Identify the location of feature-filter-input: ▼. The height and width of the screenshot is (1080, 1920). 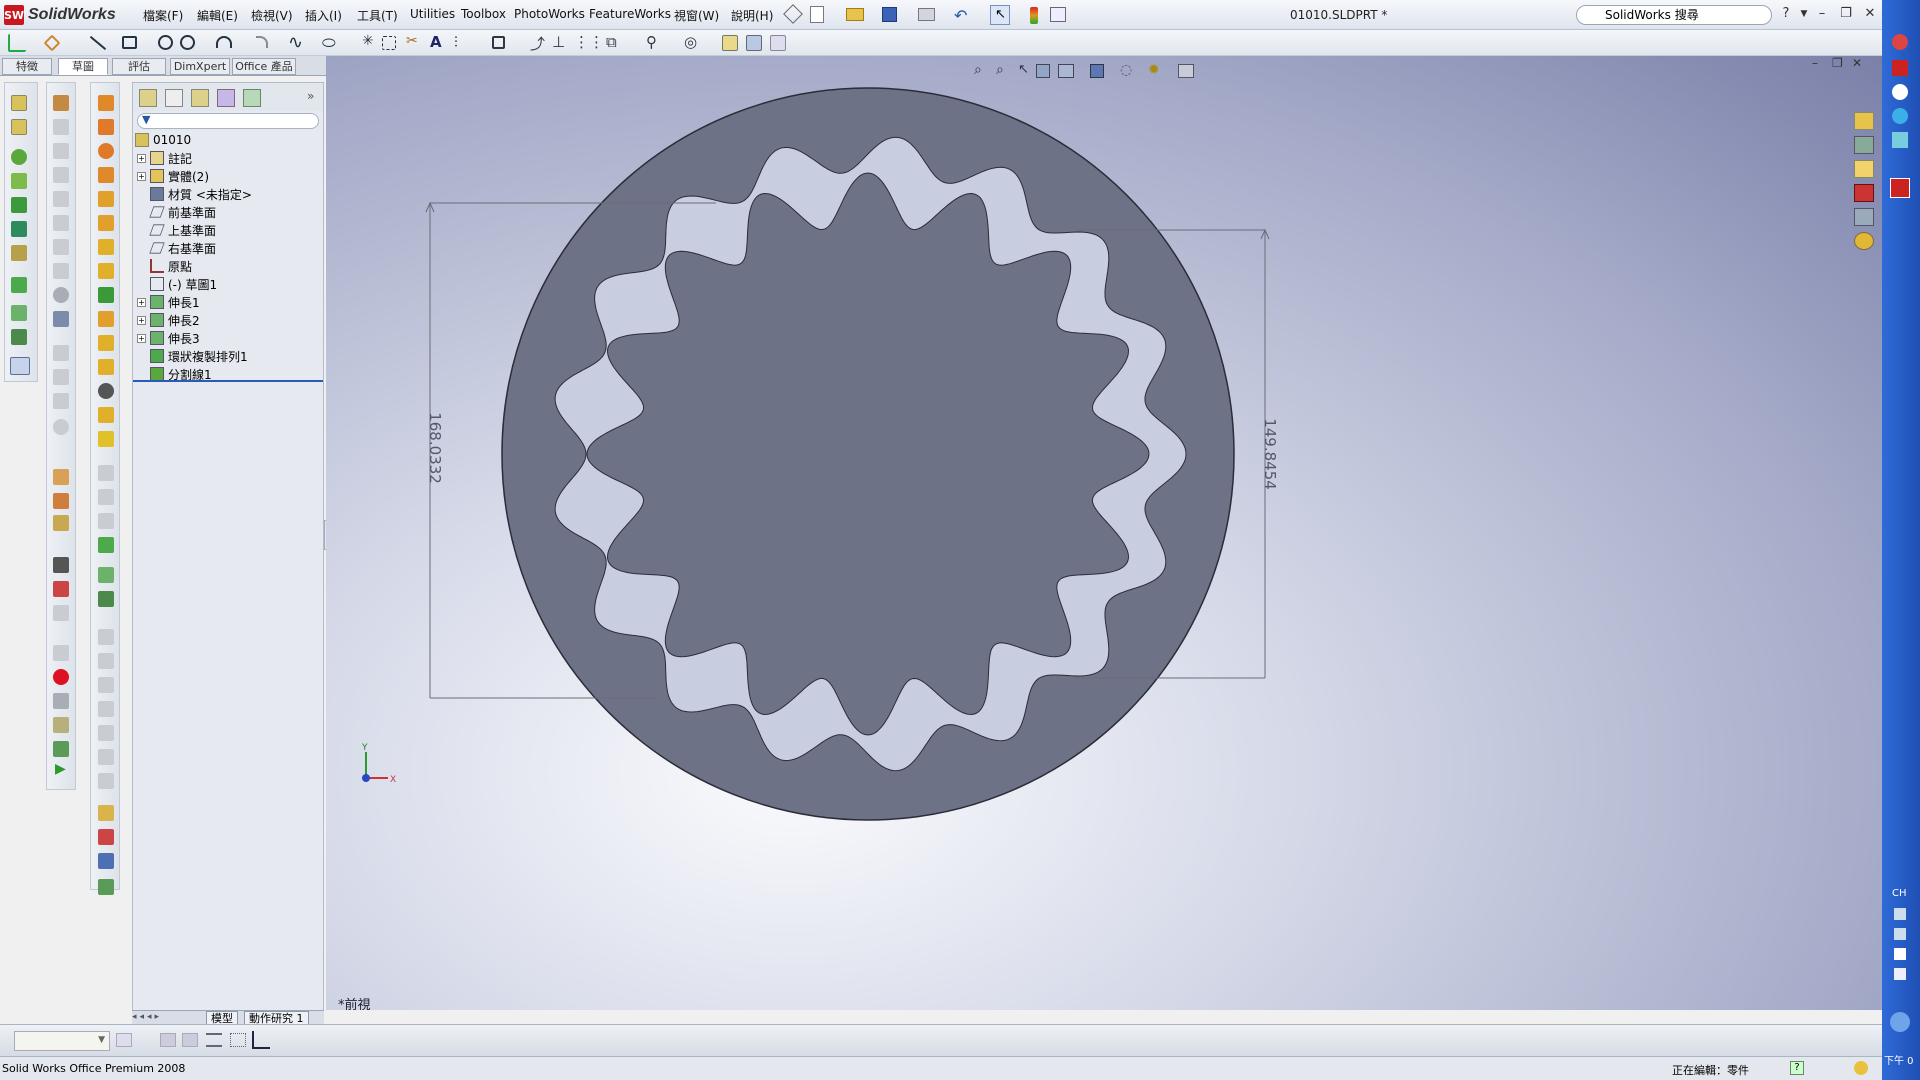
(228, 121).